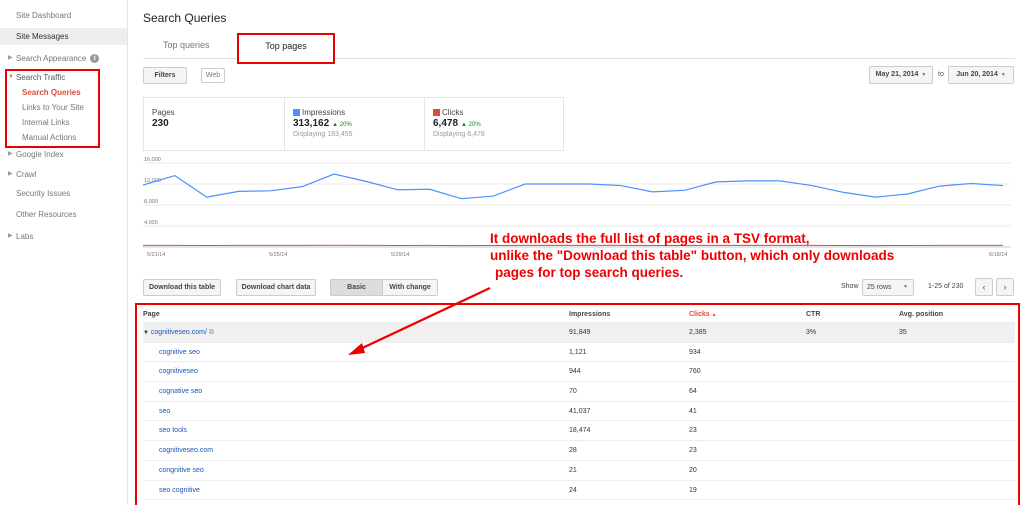 This screenshot has width=1024, height=505. Describe the element at coordinates (453, 112) in the screenshot. I see `metric-label: Clicks` at that location.